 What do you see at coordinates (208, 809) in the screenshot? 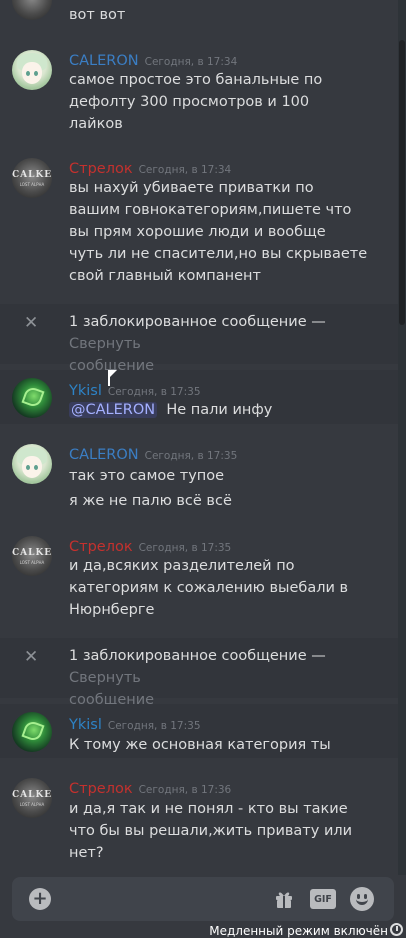
I see `message-line: и да,я так и не понял - кто вы такие` at bounding box center [208, 809].